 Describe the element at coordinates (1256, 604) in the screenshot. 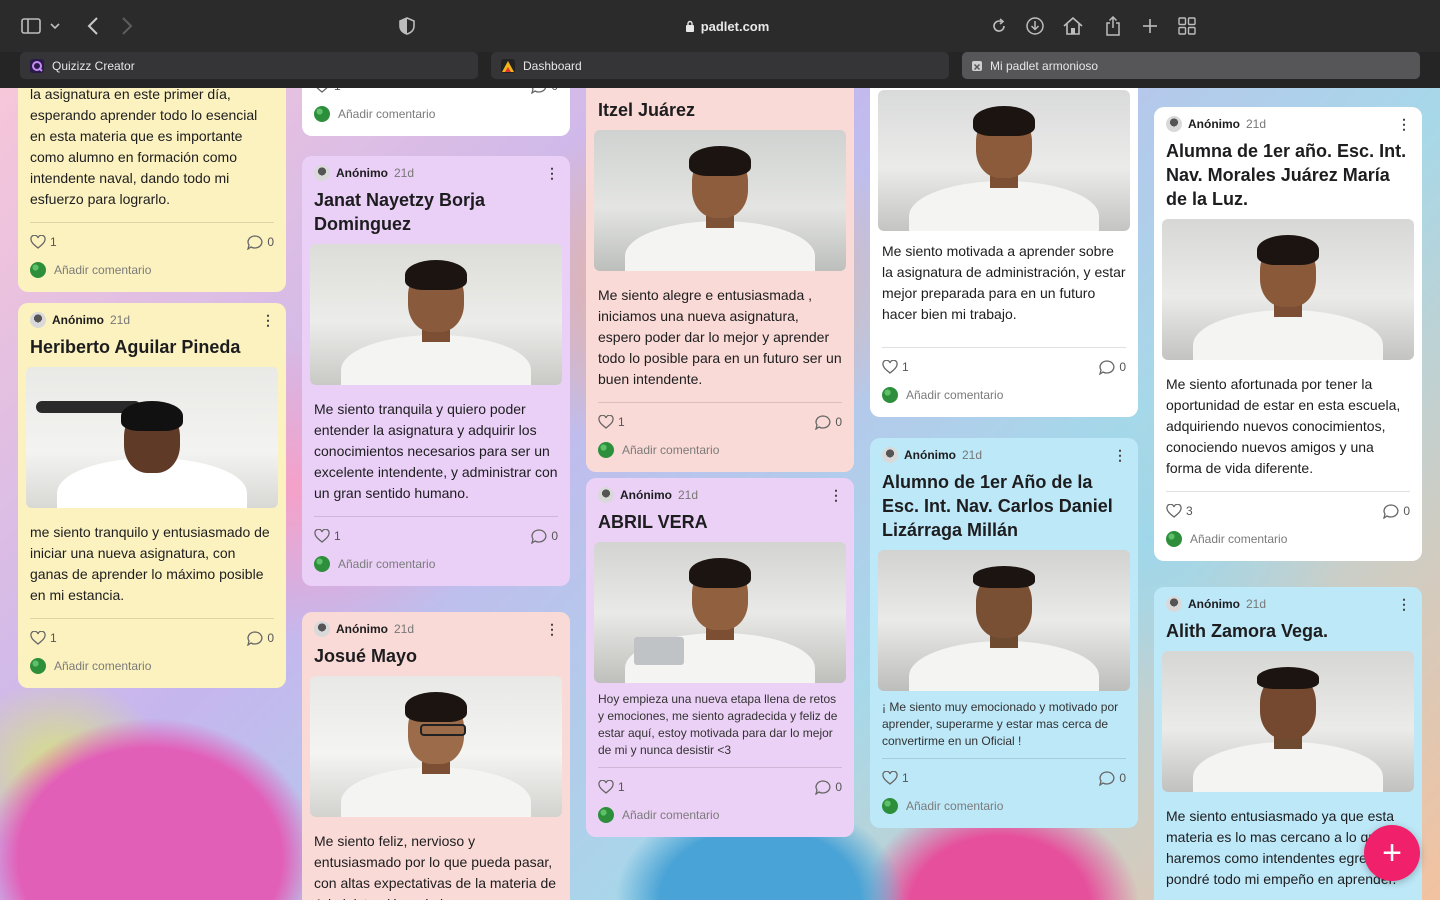

I see `post-age: 21d` at that location.